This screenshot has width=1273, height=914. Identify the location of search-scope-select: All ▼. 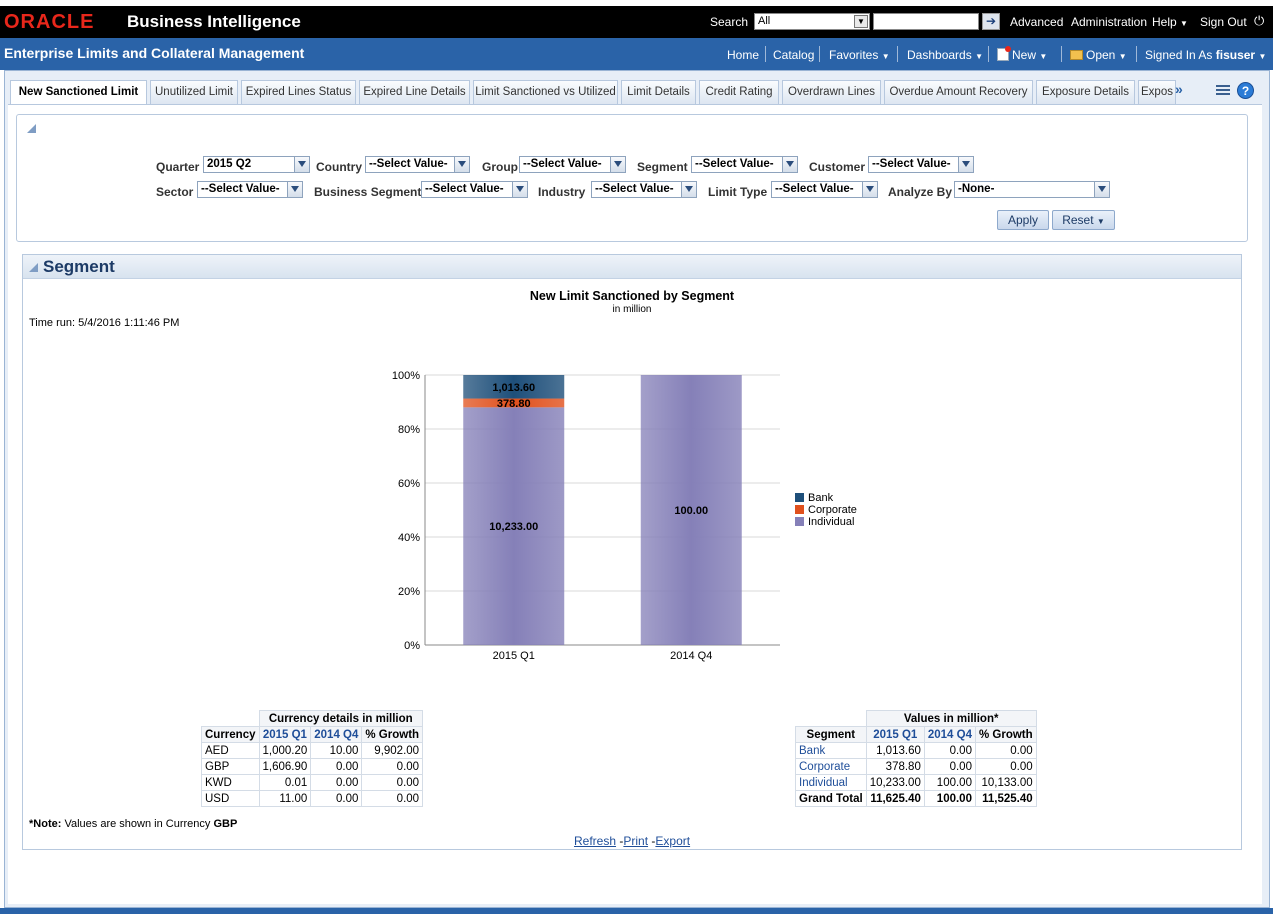
(812, 21).